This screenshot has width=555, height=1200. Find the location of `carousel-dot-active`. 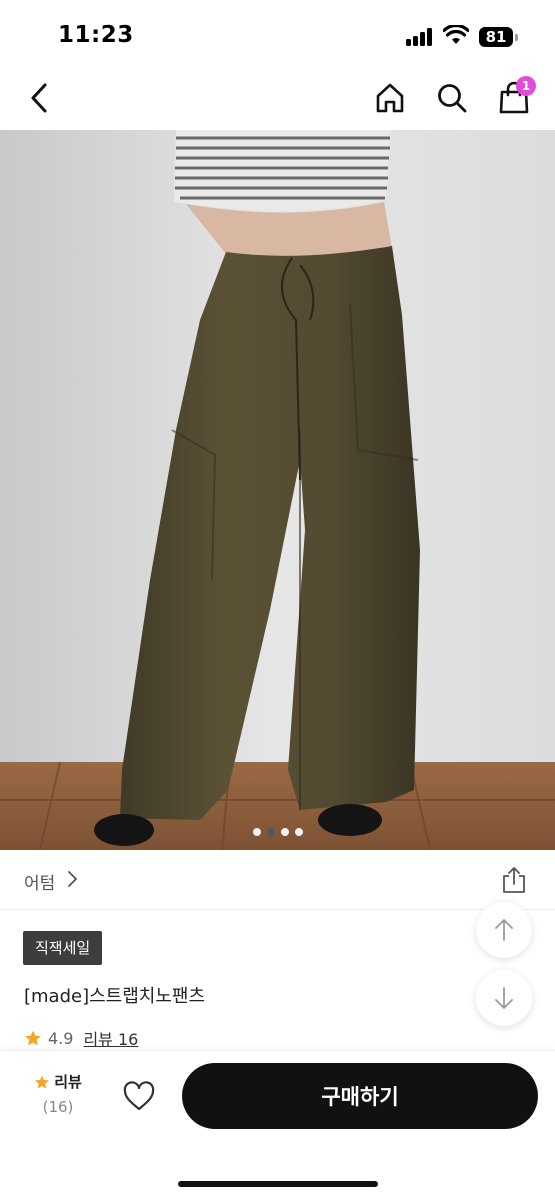

carousel-dot-active is located at coordinates (270, 832).